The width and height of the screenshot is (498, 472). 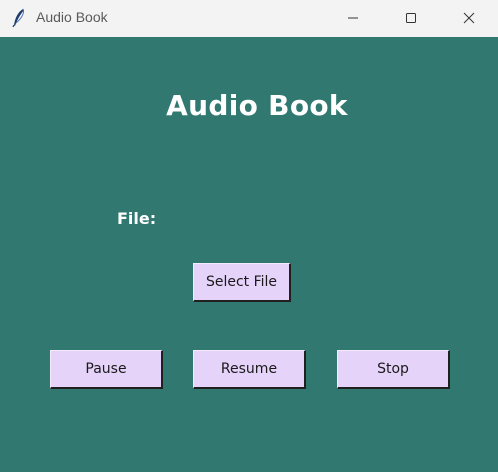 I want to click on close-button, so click(x=469, y=18).